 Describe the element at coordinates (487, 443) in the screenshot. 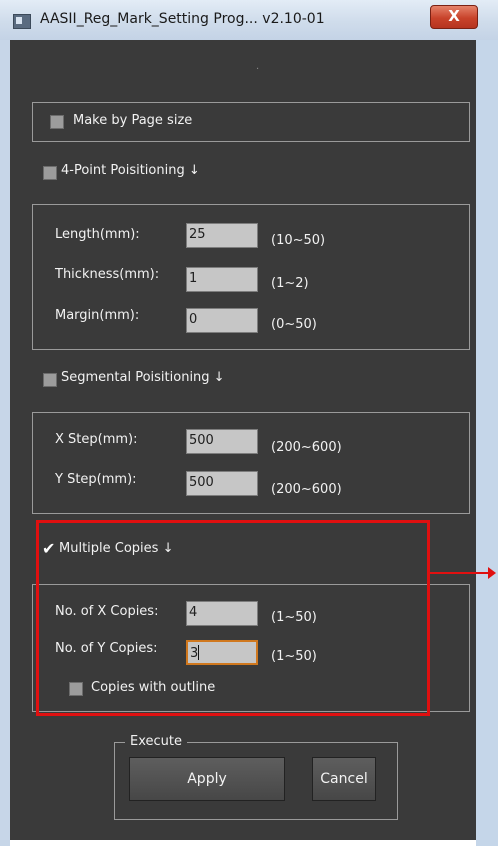

I see `window-frame-right` at that location.